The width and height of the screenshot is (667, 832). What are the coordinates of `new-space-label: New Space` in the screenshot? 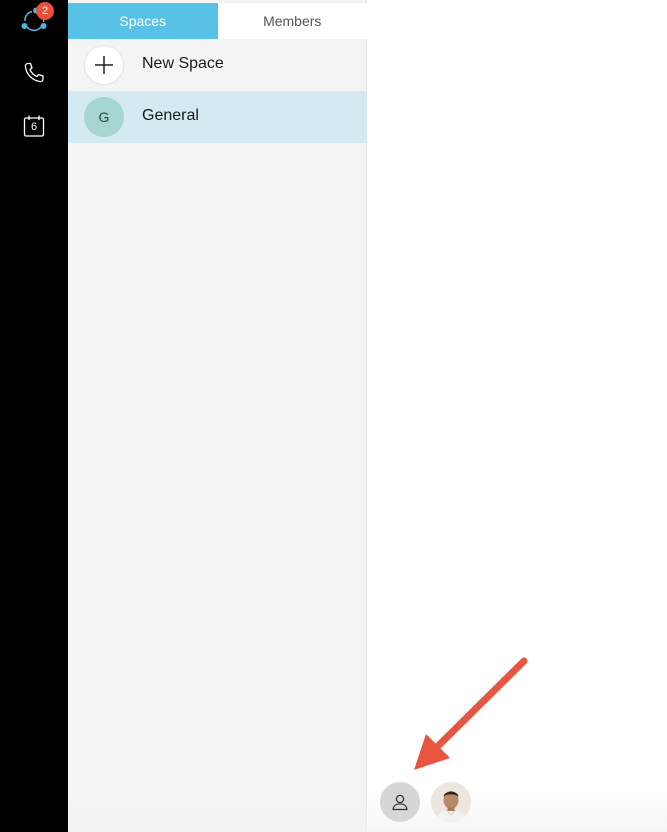 It's located at (183, 63).